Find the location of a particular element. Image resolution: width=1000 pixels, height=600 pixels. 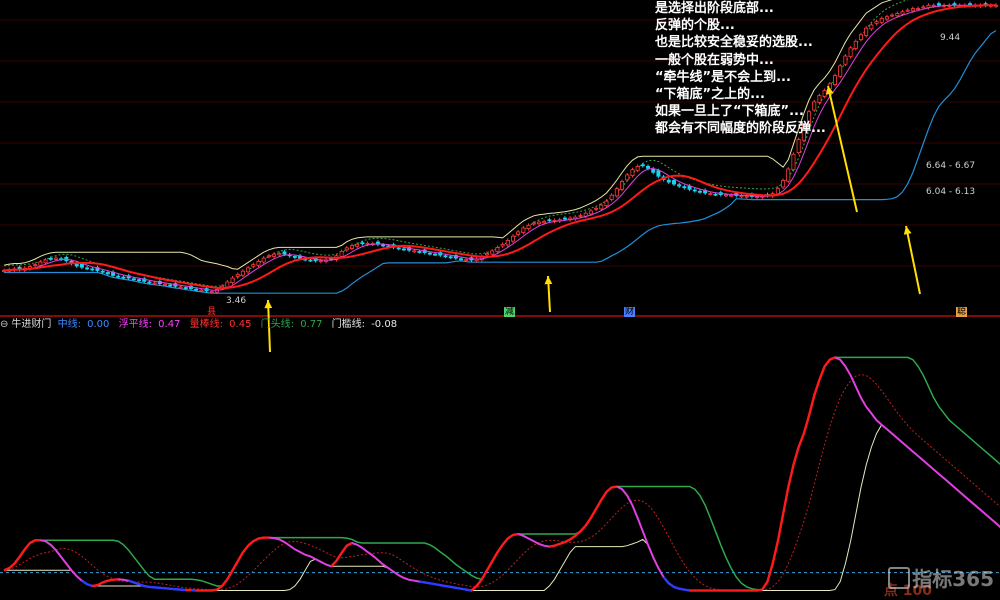

watermark-brand: 指标365 is located at coordinates (953, 579).